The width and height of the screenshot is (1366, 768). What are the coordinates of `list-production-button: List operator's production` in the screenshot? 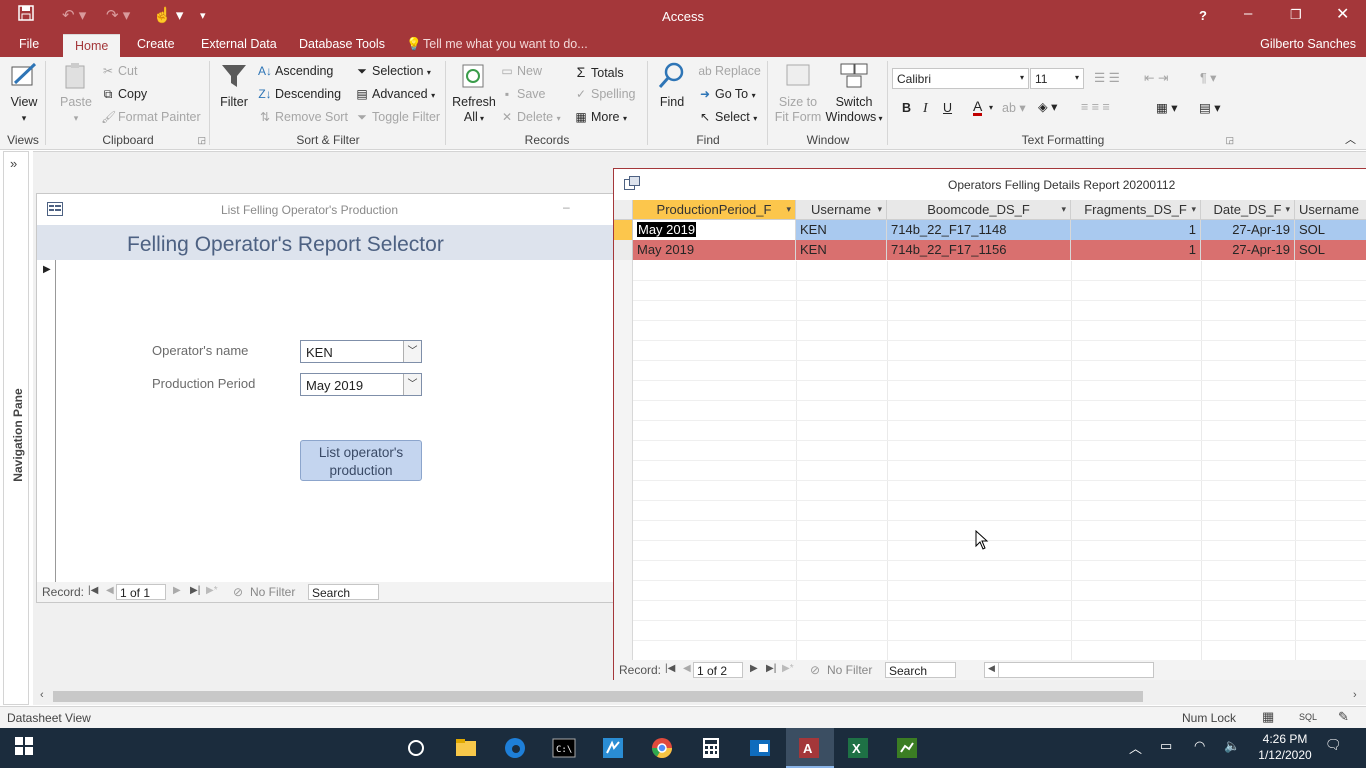 It's located at (361, 460).